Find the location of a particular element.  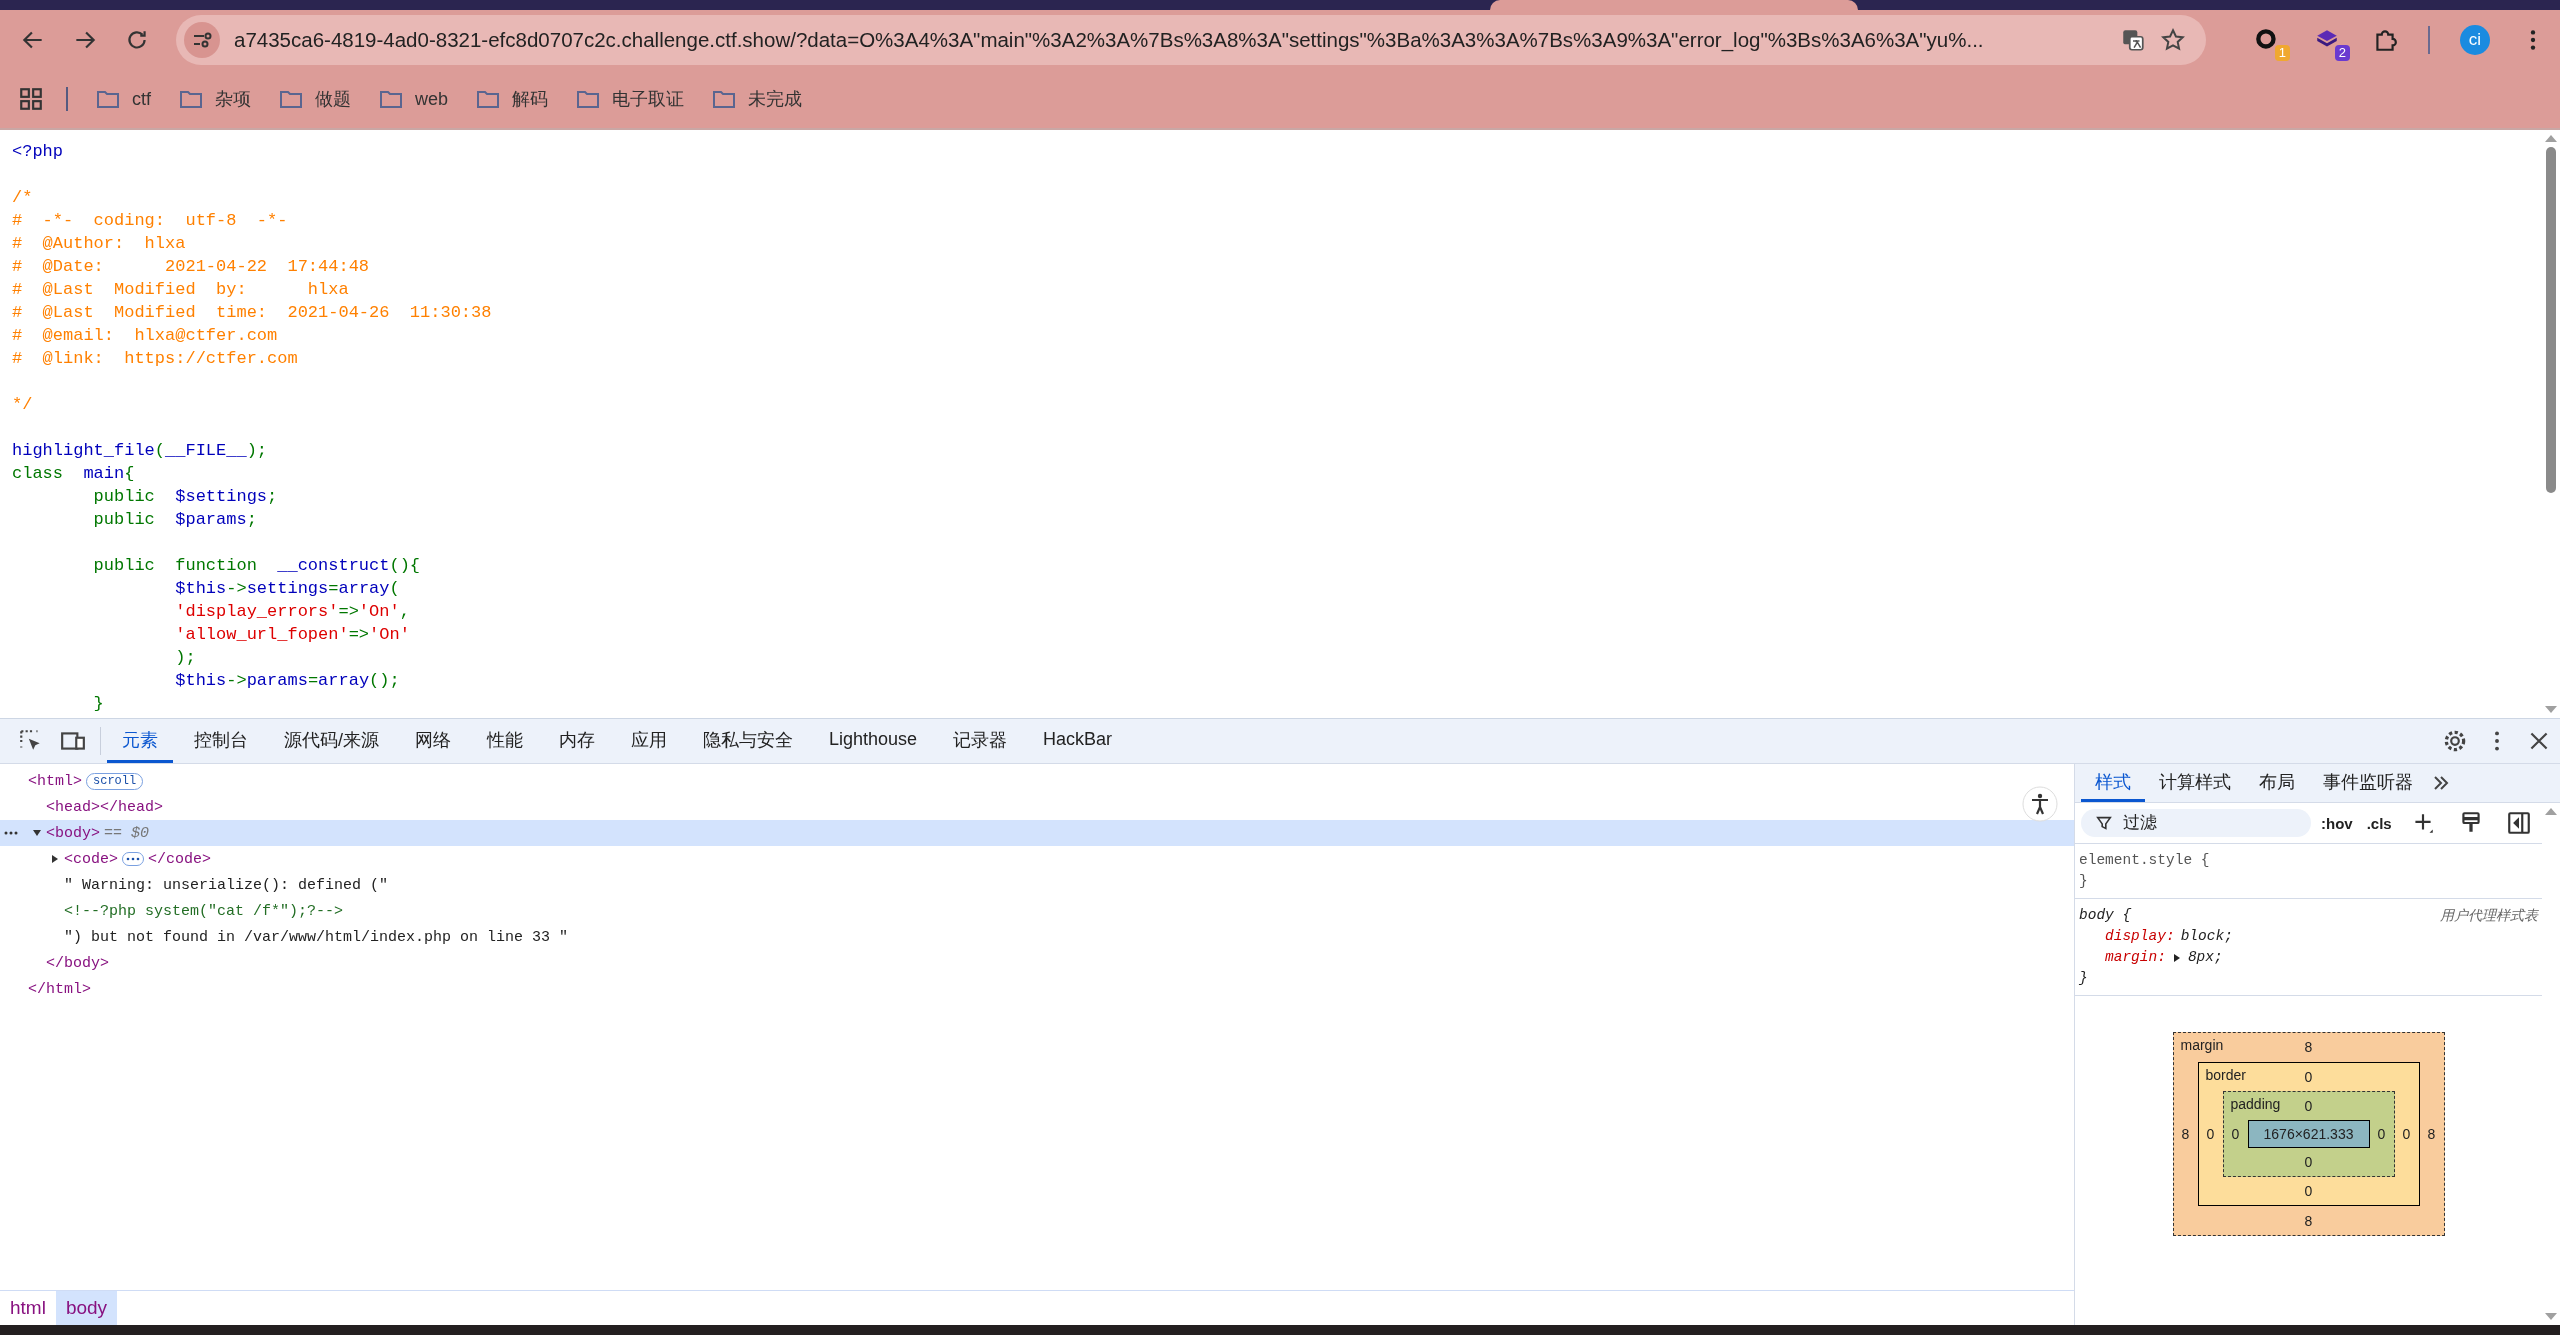

toggle-button: .cls is located at coordinates (2379, 823).